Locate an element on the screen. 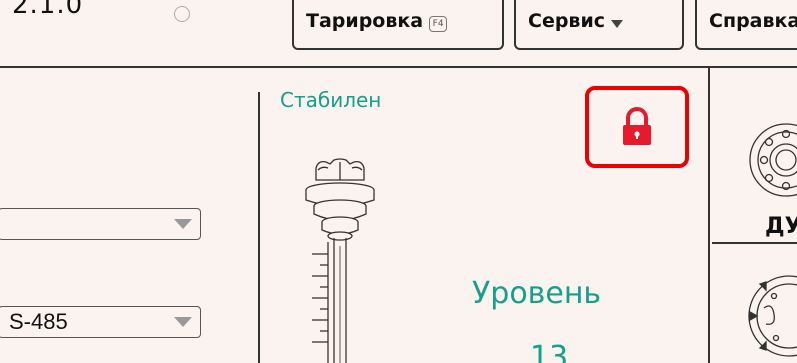 The image size is (797, 363). panel-divider-left is located at coordinates (259, 227).